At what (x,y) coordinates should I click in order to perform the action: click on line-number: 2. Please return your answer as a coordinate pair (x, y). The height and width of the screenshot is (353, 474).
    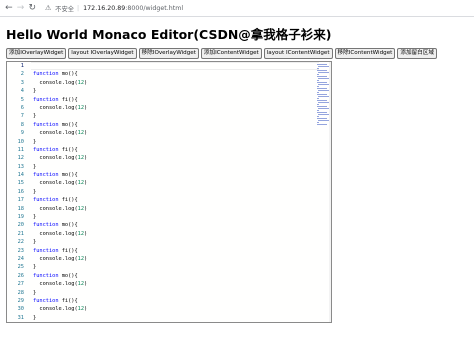
    Looking at the image, I should click on (22, 74).